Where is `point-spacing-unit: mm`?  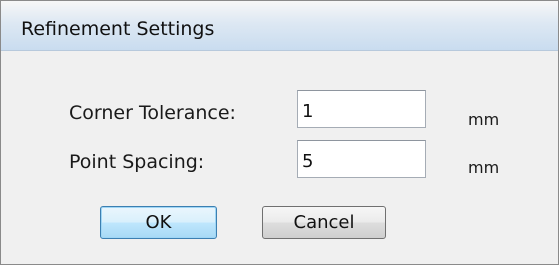
point-spacing-unit: mm is located at coordinates (484, 167).